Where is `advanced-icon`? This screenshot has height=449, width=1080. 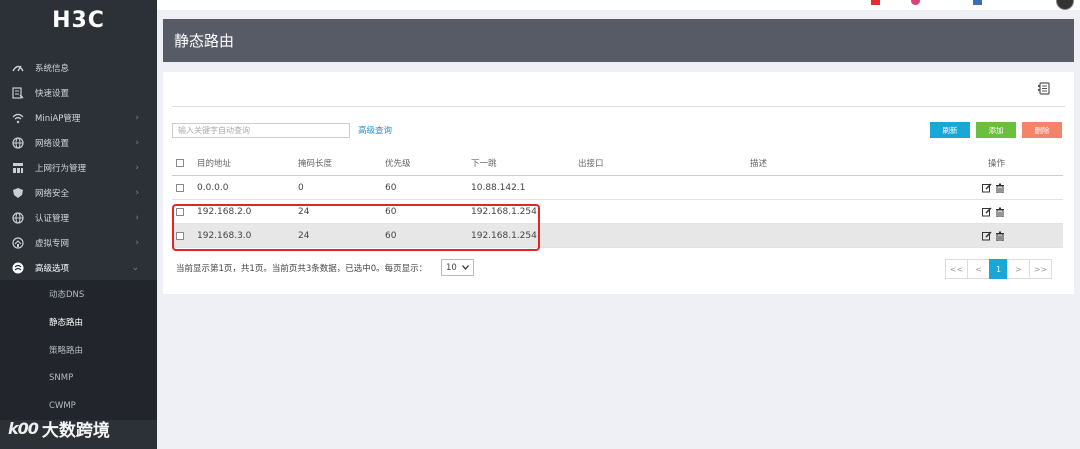 advanced-icon is located at coordinates (17, 267).